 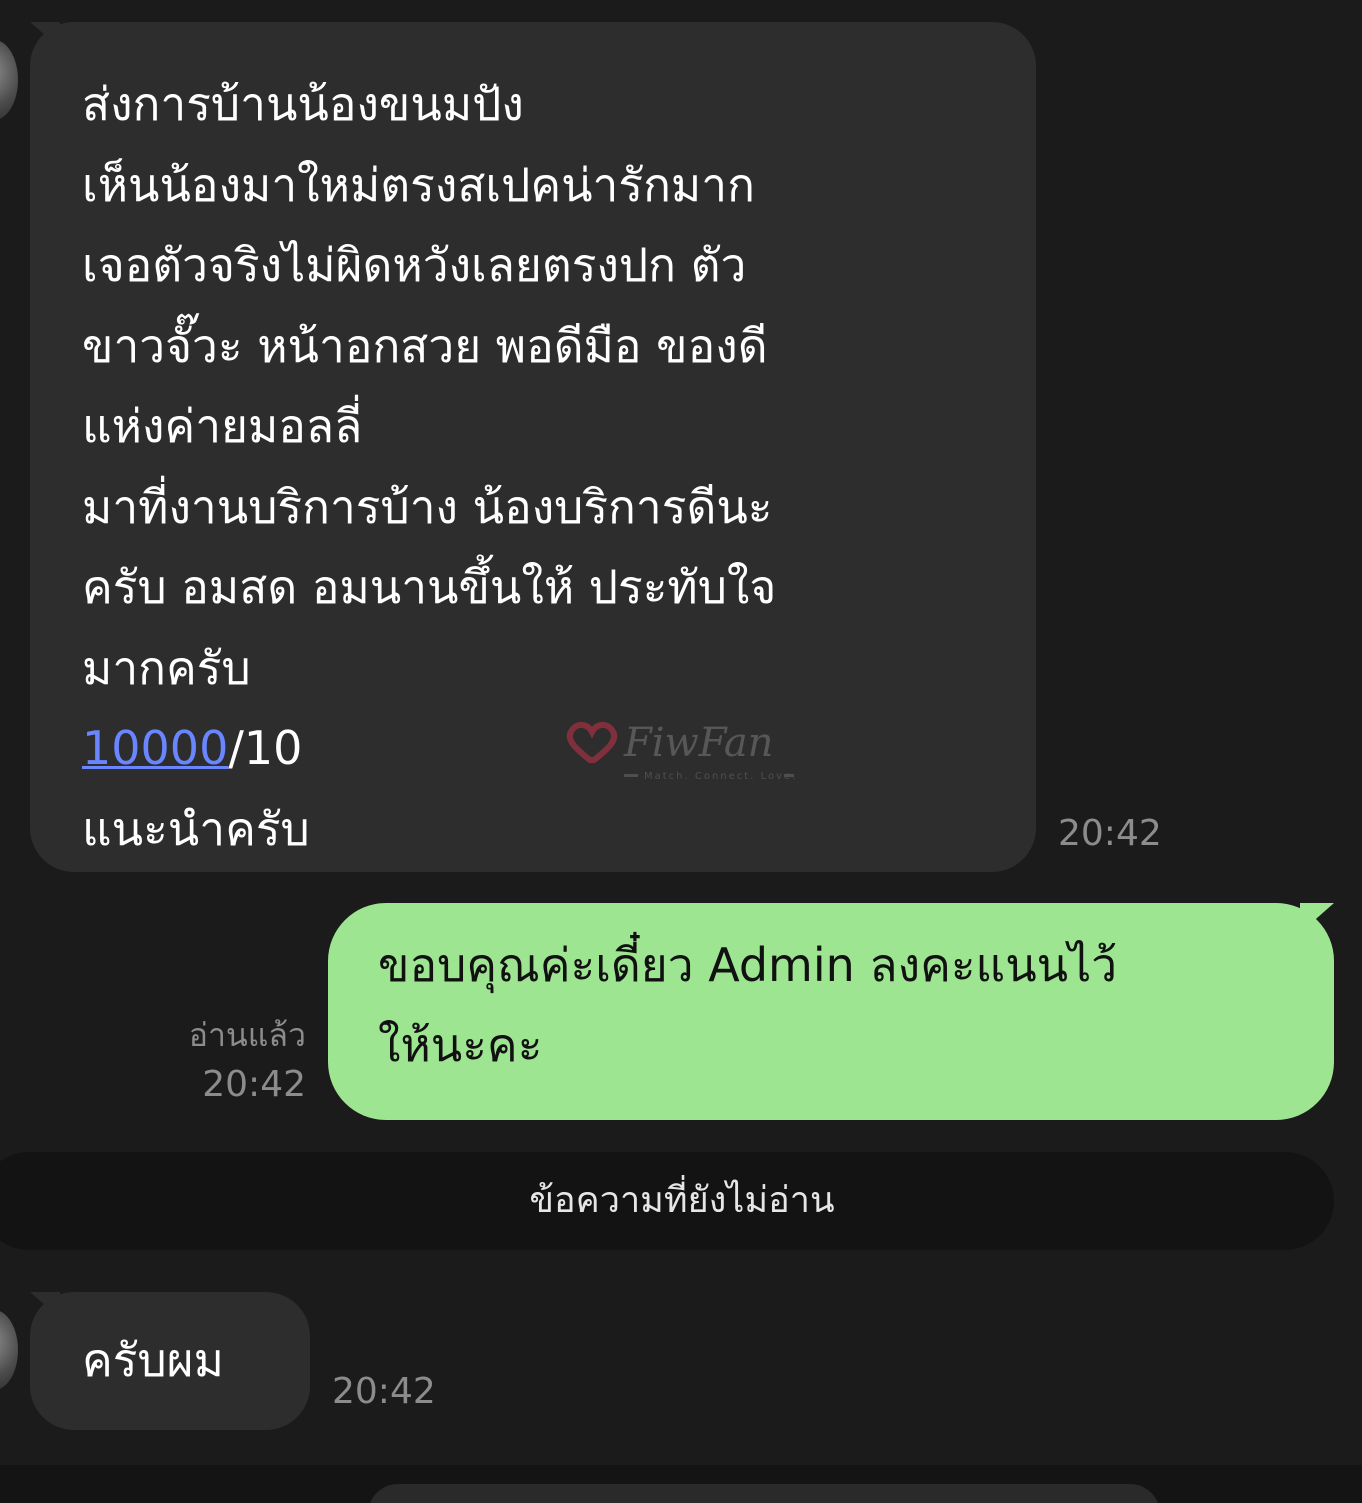 What do you see at coordinates (592, 742) in the screenshot?
I see `heart-icon` at bounding box center [592, 742].